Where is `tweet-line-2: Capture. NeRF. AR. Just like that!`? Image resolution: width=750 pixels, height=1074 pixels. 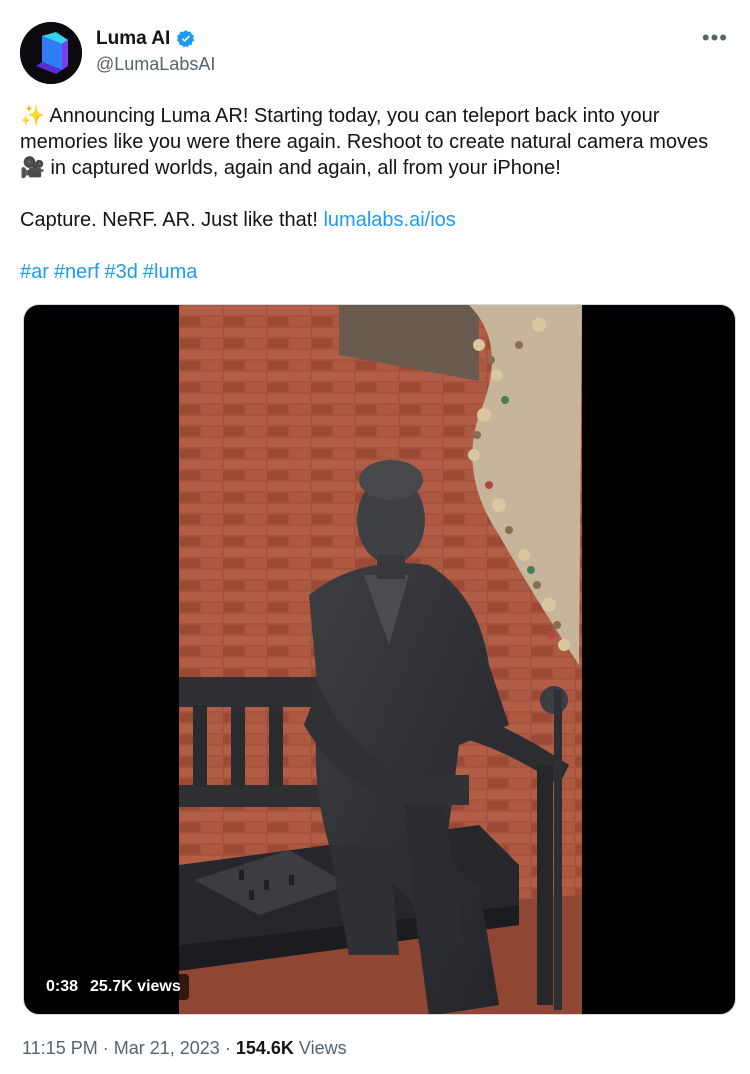
tweet-line-2: Capture. NeRF. AR. Just like that! is located at coordinates (169, 220).